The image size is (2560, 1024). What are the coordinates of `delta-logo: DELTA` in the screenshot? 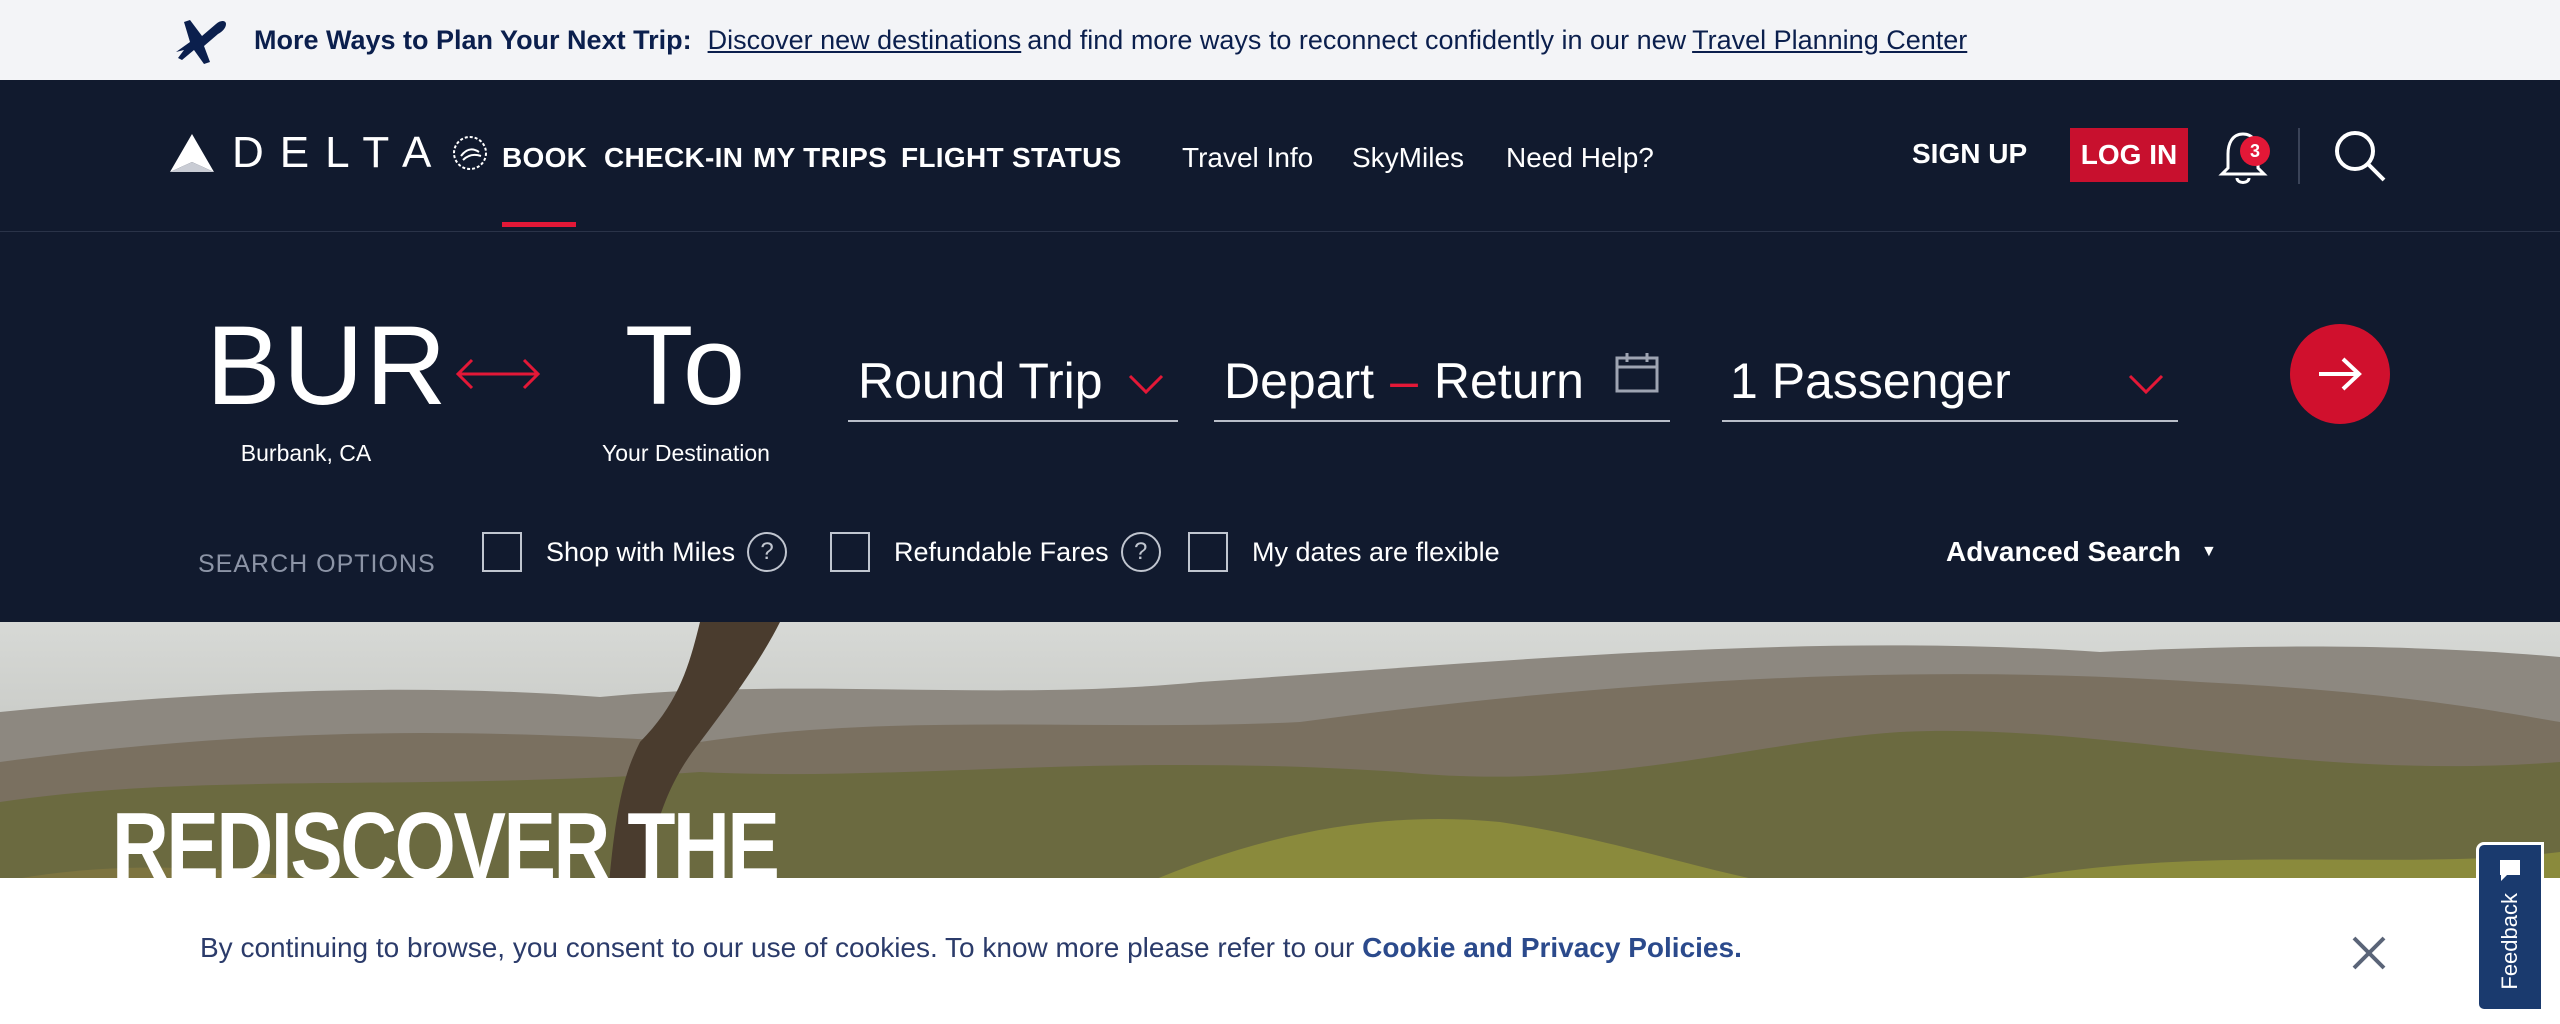 It's located at (329, 153).